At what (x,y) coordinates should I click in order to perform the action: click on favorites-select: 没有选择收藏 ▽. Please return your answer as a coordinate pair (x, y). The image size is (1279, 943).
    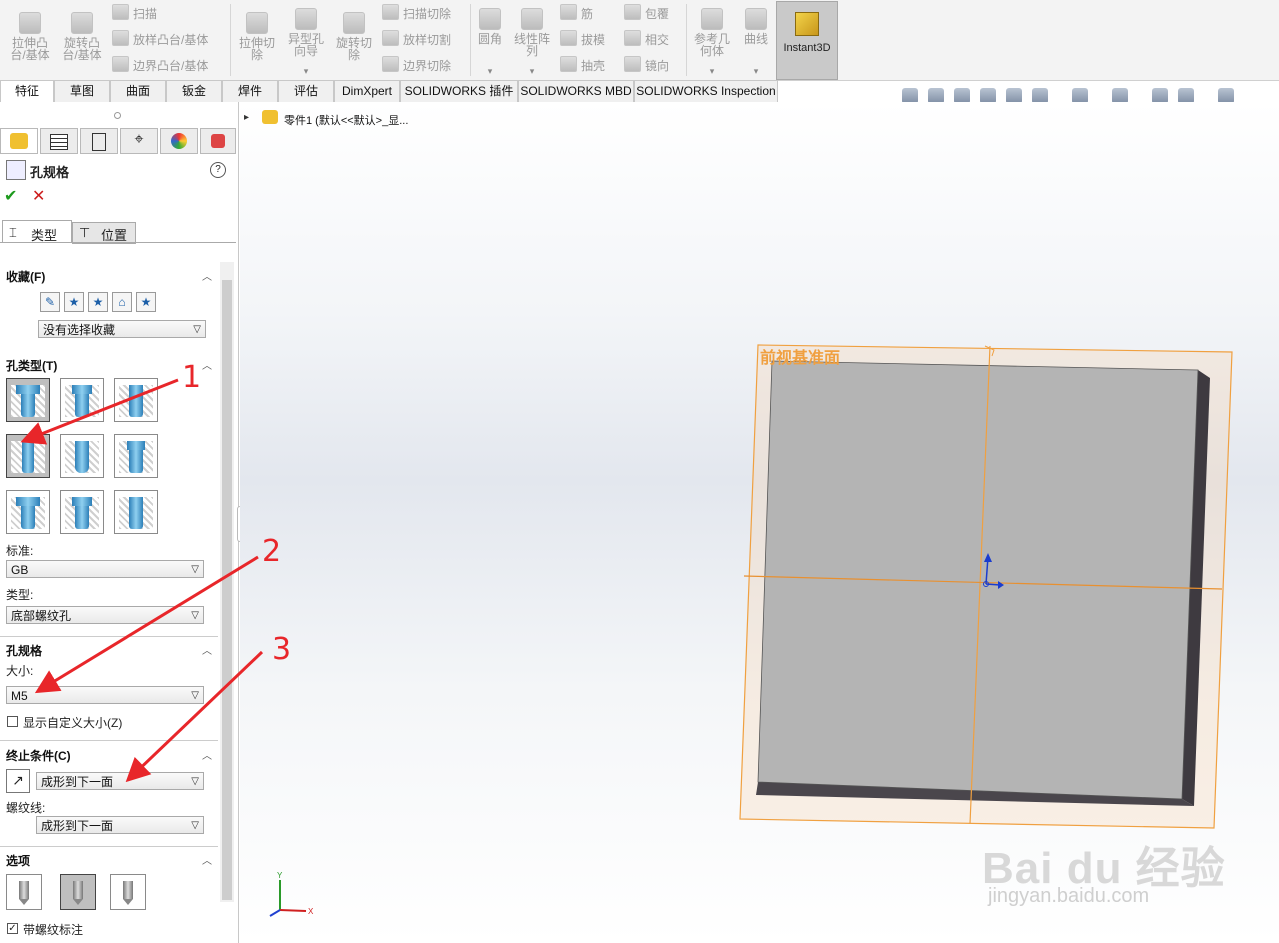
    Looking at the image, I should click on (122, 329).